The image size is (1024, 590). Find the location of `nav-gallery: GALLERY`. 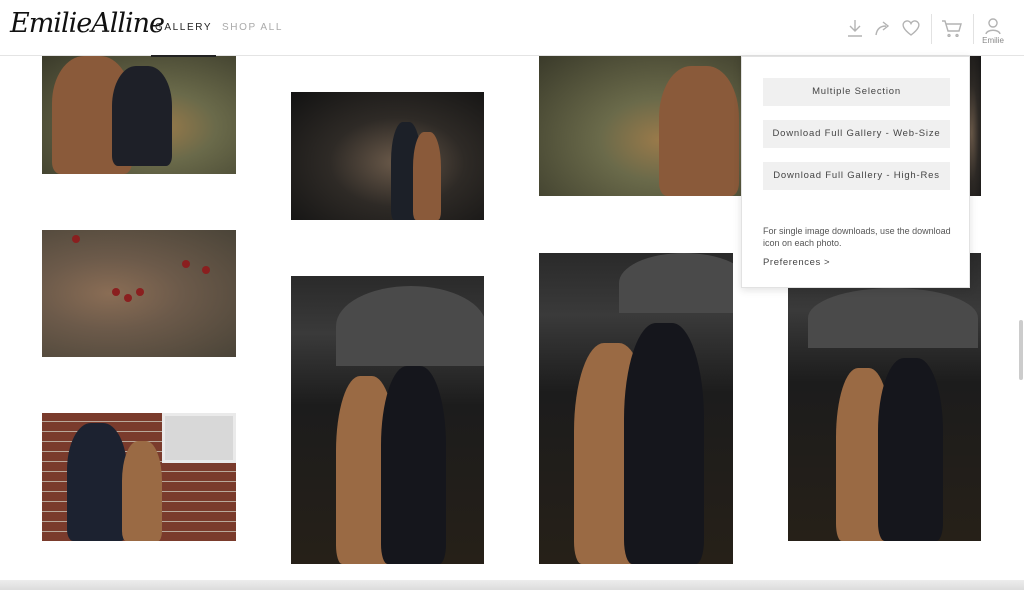

nav-gallery: GALLERY is located at coordinates (183, 28).